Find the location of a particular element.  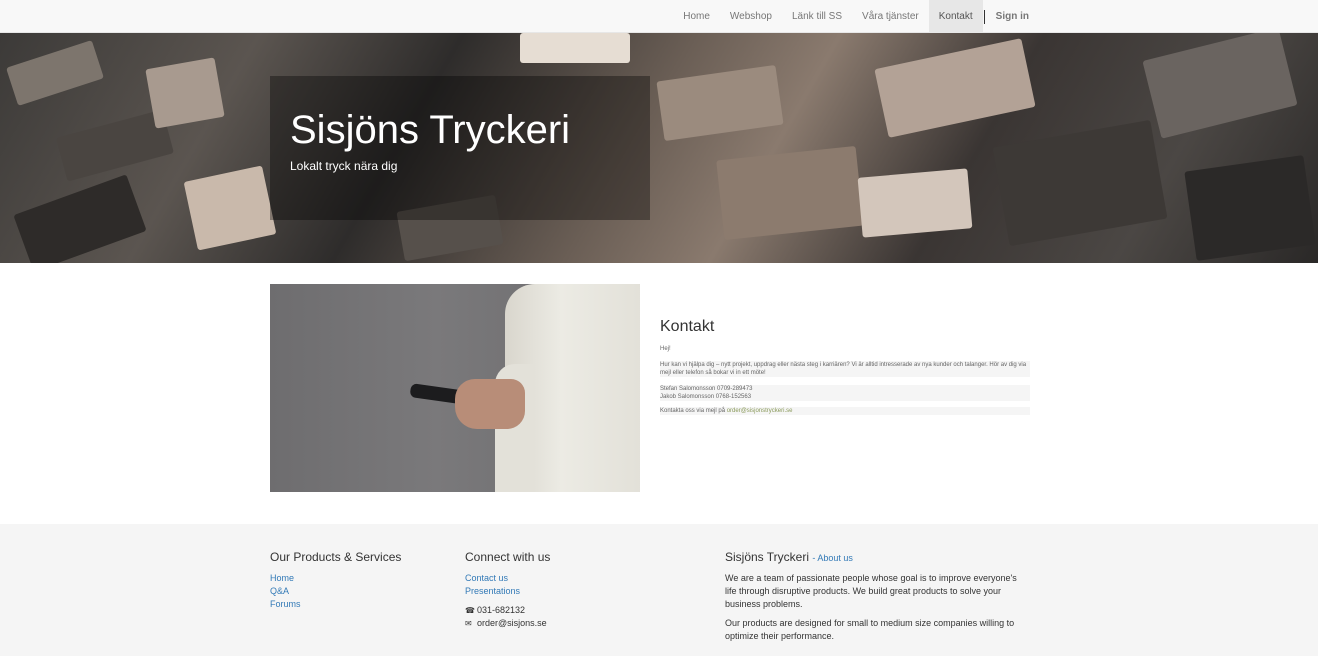

contact-photo is located at coordinates (455, 388).